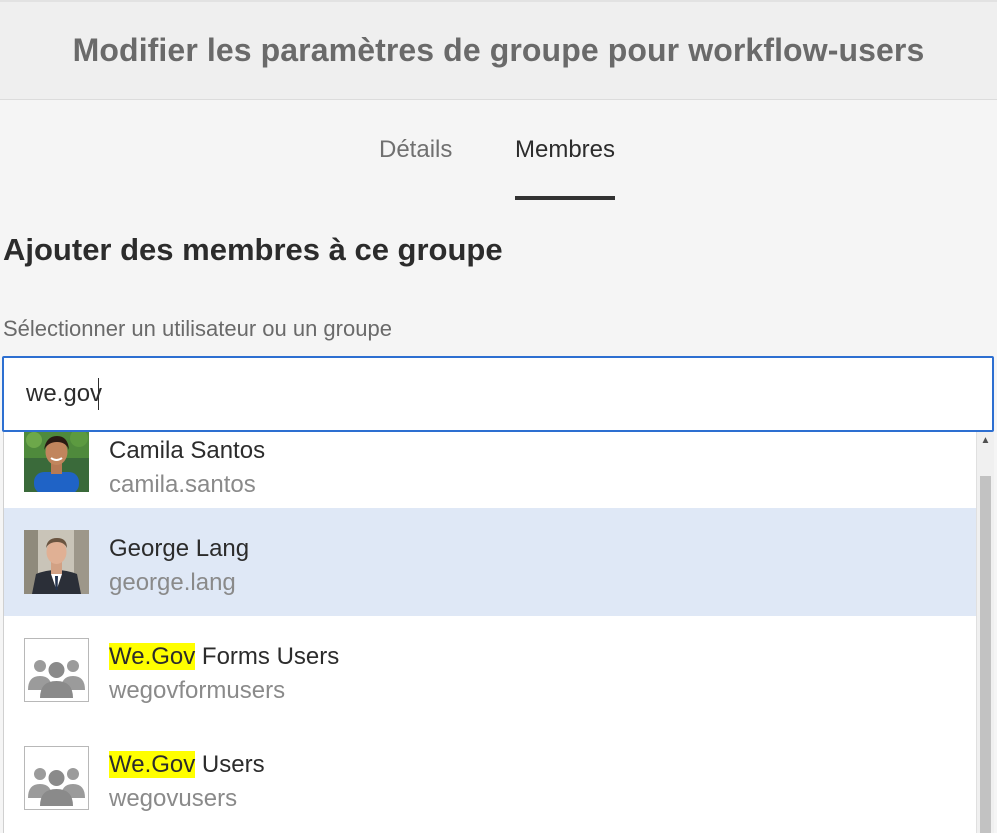  What do you see at coordinates (490, 670) in the screenshot?
I see `result-item: We.Gov Forms Users wegovformusers` at bounding box center [490, 670].